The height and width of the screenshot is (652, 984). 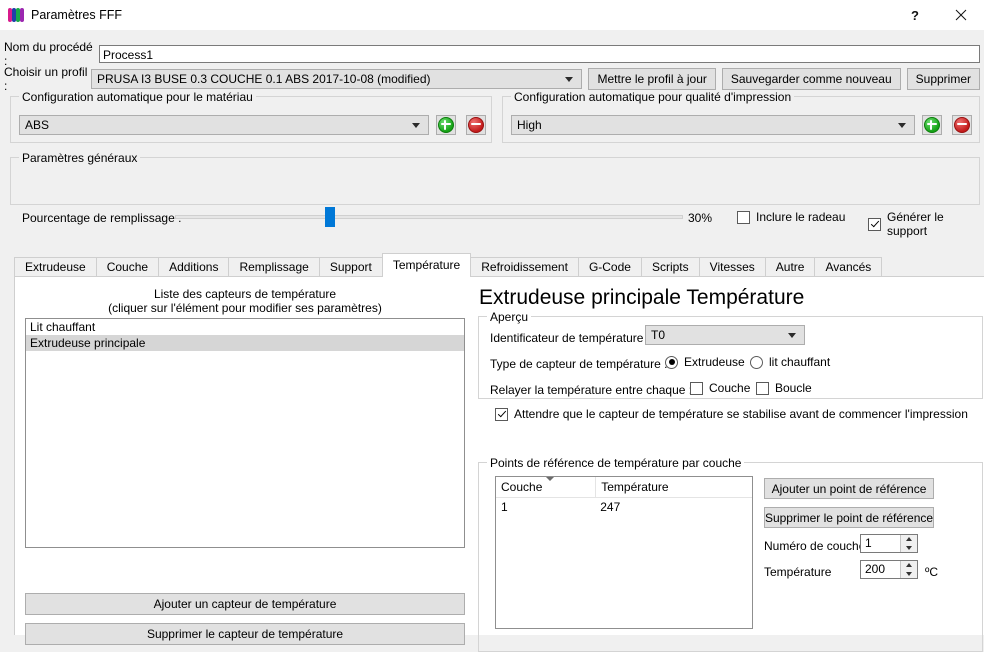 What do you see at coordinates (849, 517) in the screenshot?
I see `remove-setpoint-button: Supprimer le point de référence` at bounding box center [849, 517].